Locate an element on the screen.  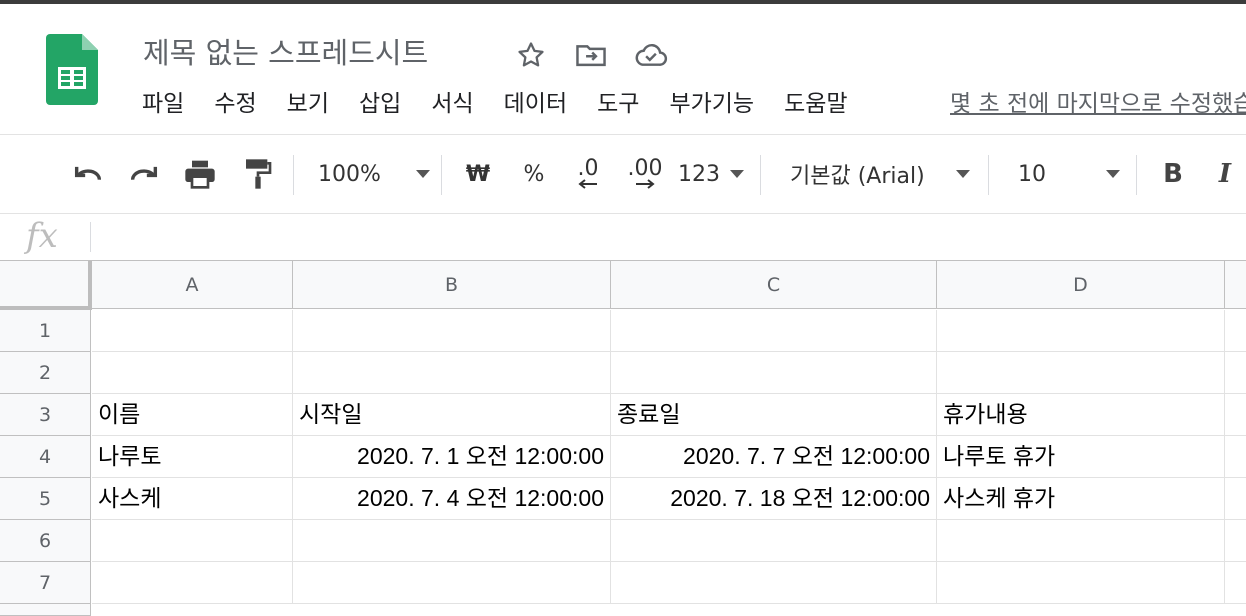
menu-file: 파일 is located at coordinates (163, 106).